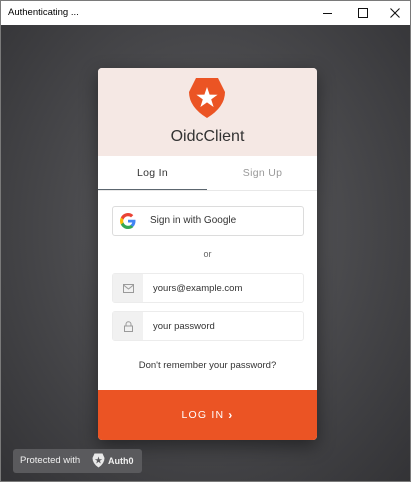 The image size is (411, 482). I want to click on password-field, so click(208, 326).